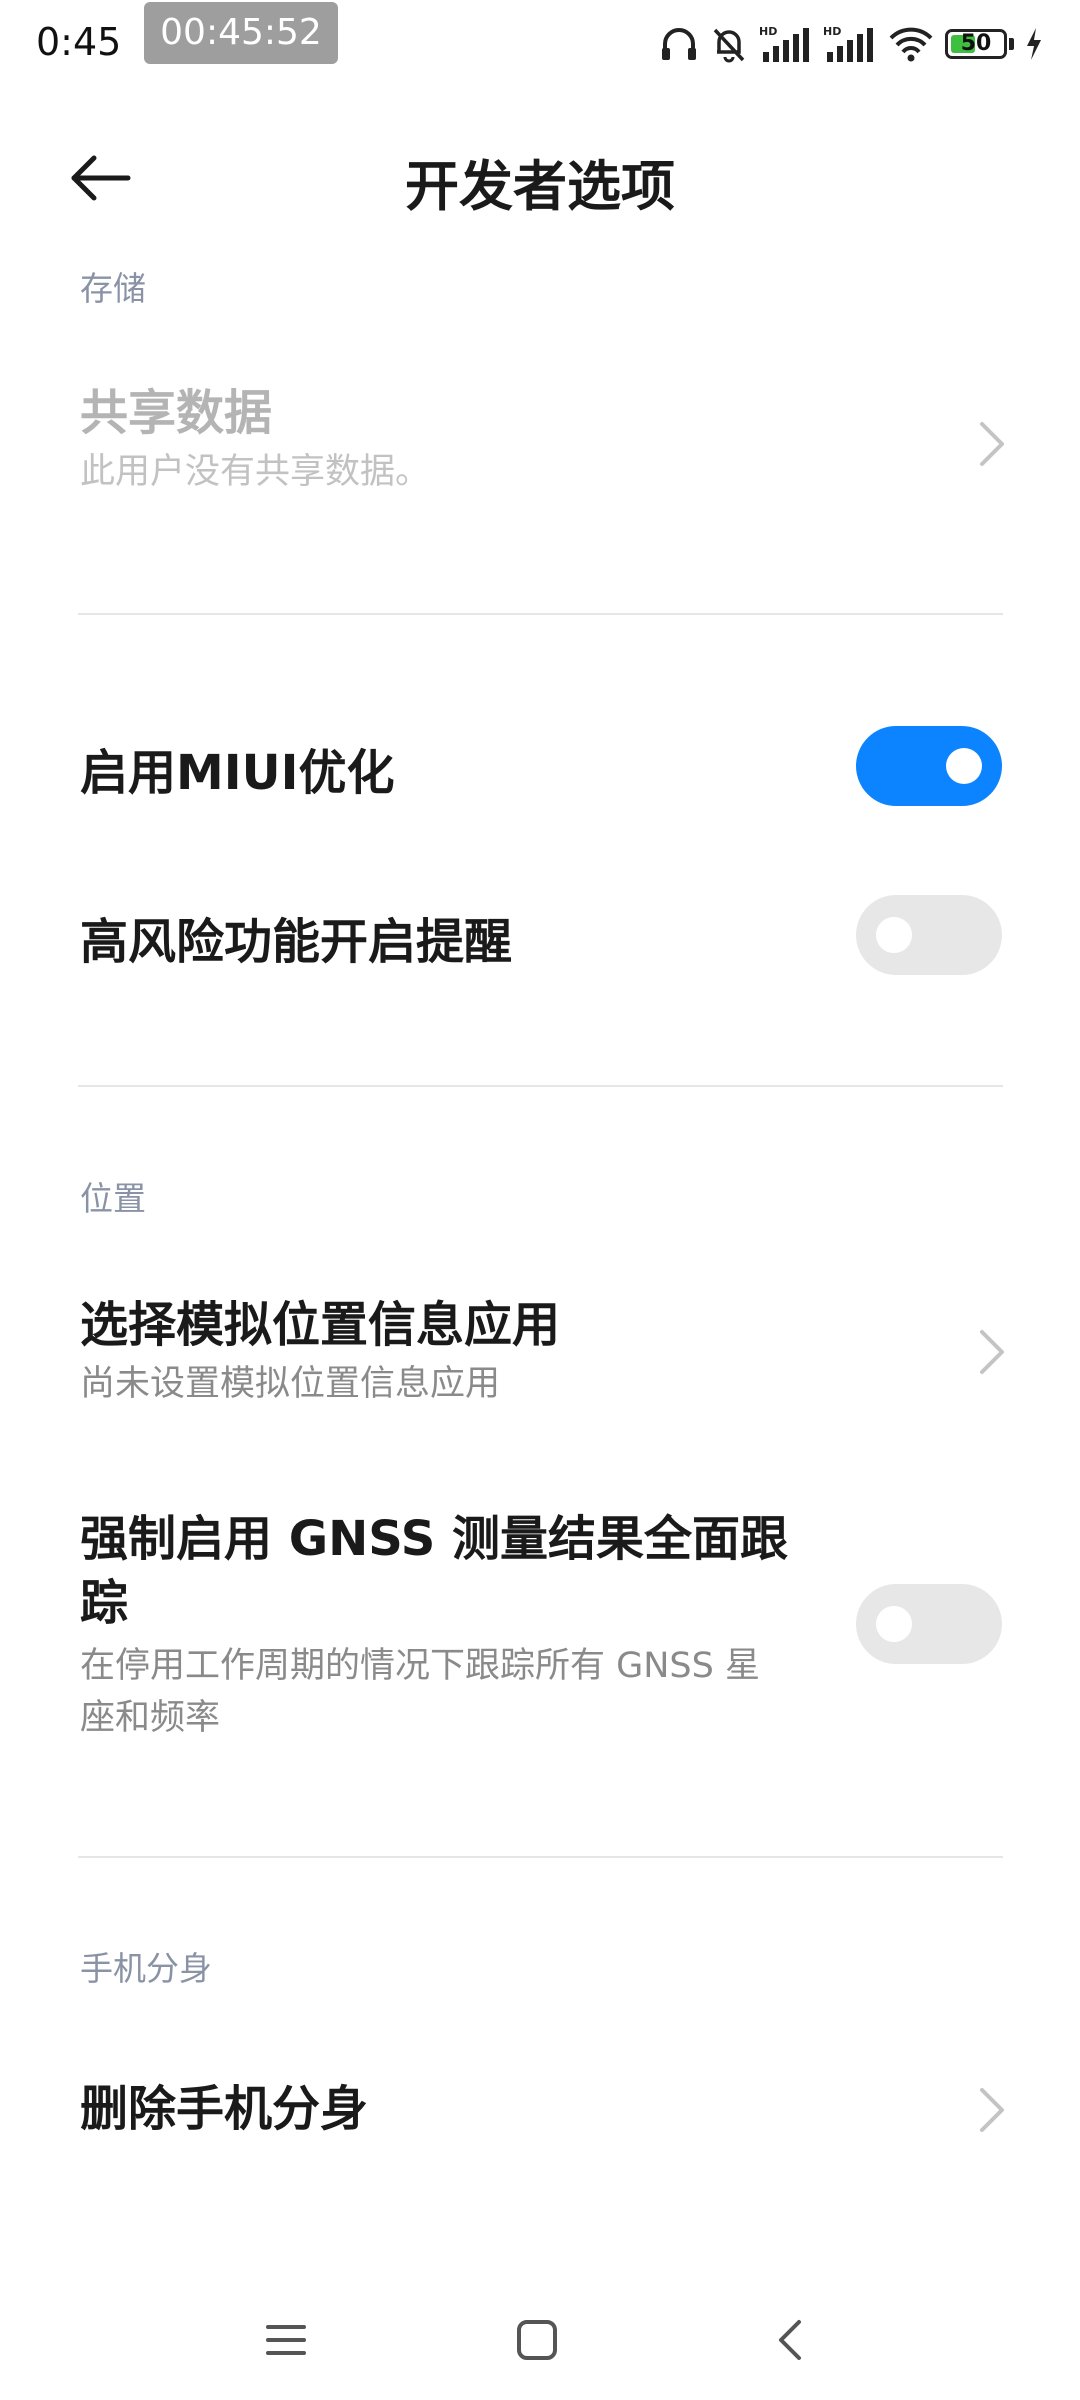 This screenshot has height=2400, width=1080. What do you see at coordinates (540, 445) in the screenshot?
I see `shared-data-item: 共享数据 此用户没有共享数据。` at bounding box center [540, 445].